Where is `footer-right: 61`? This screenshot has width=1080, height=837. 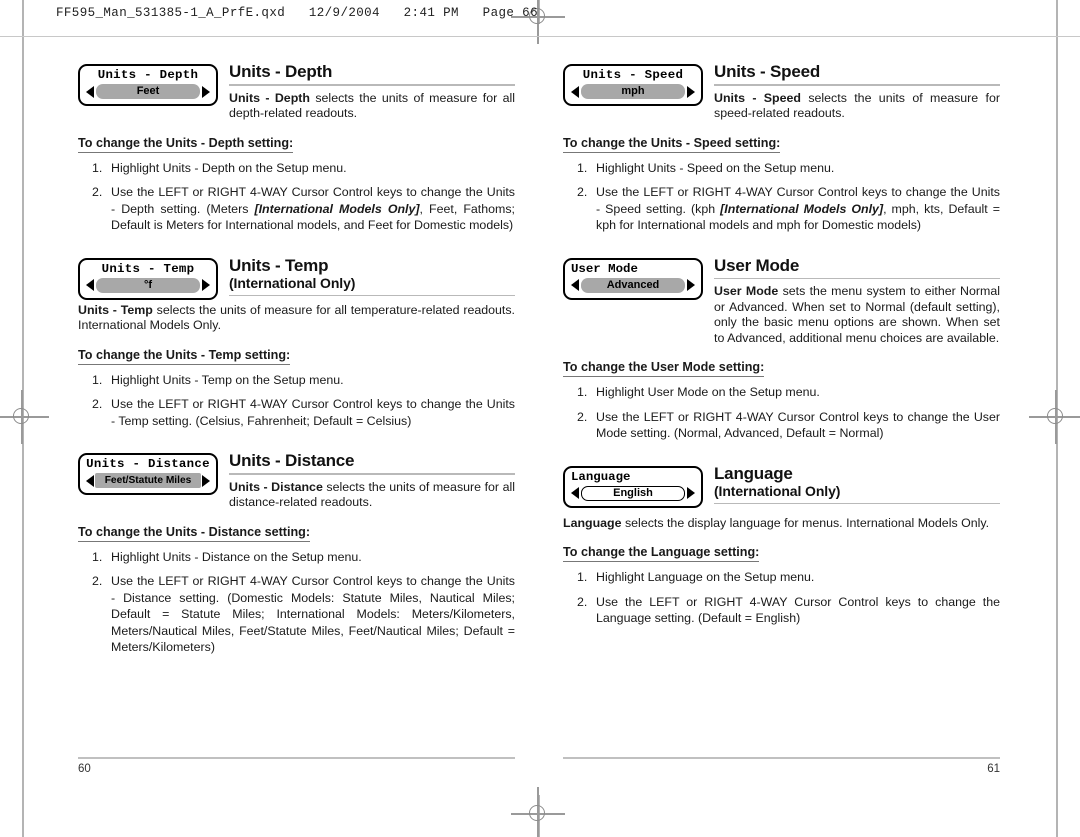 footer-right: 61 is located at coordinates (781, 766).